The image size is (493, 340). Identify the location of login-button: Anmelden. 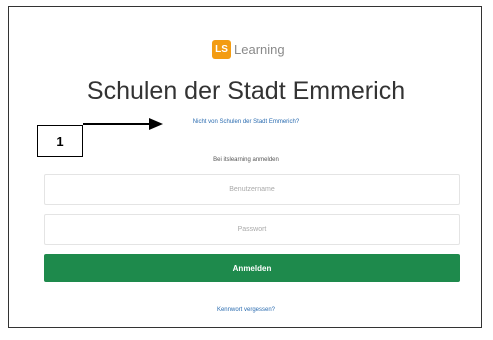
(252, 268).